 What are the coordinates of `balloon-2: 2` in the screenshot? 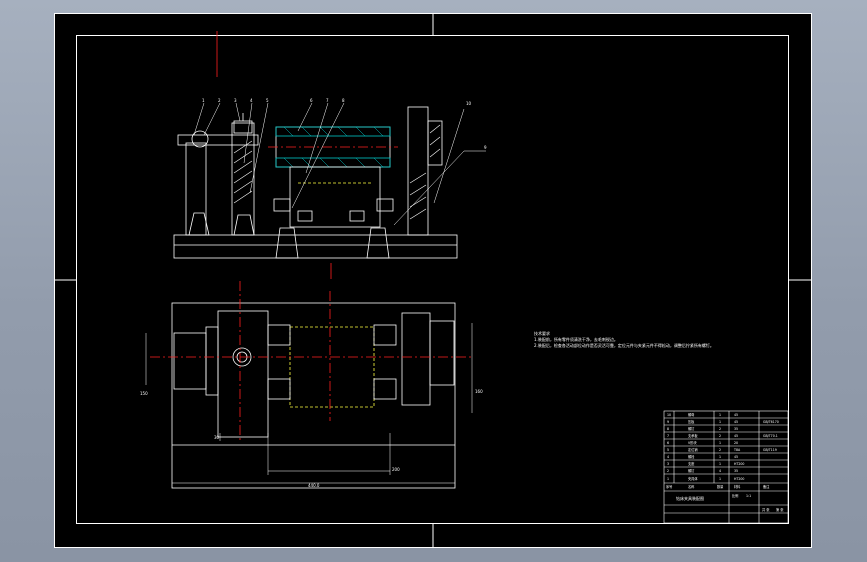 It's located at (219, 100).